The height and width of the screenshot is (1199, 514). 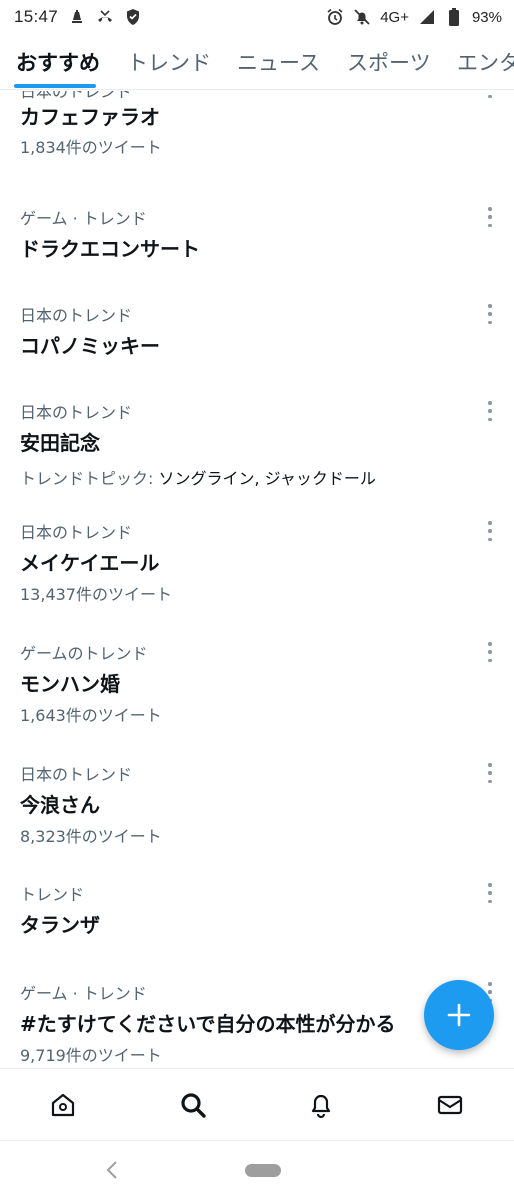 What do you see at coordinates (58, 62) in the screenshot?
I see `tab-recommended: おすすめ` at bounding box center [58, 62].